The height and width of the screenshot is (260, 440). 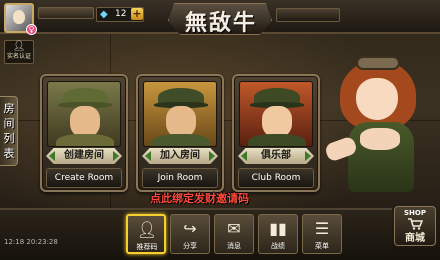 I want to click on club-room-button: Club Room, so click(x=276, y=178).